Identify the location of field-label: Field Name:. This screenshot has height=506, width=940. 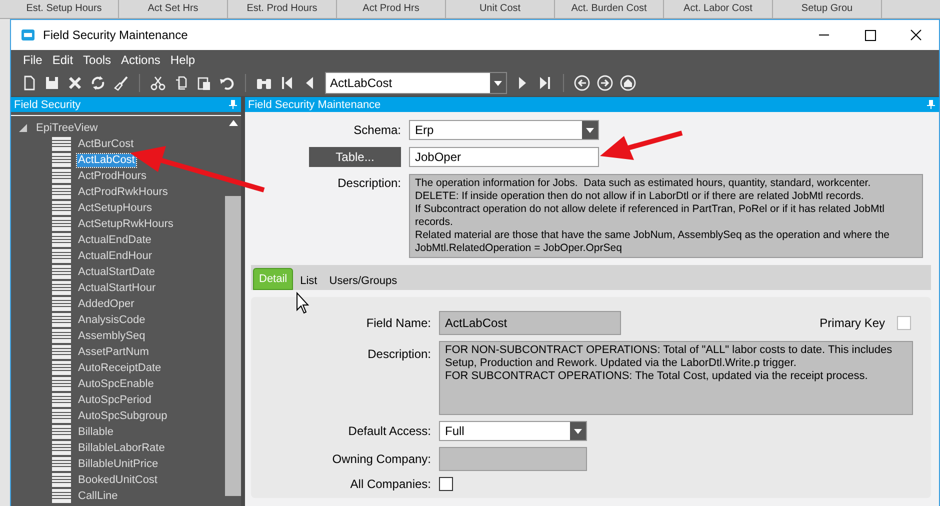
(398, 323).